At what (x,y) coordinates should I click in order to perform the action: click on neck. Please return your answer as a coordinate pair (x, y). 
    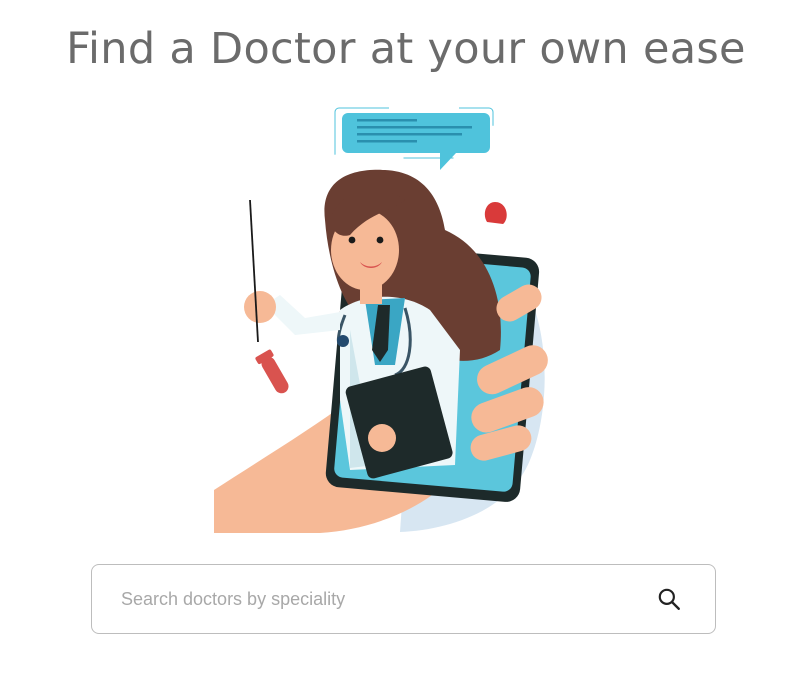
    Looking at the image, I should click on (371, 292).